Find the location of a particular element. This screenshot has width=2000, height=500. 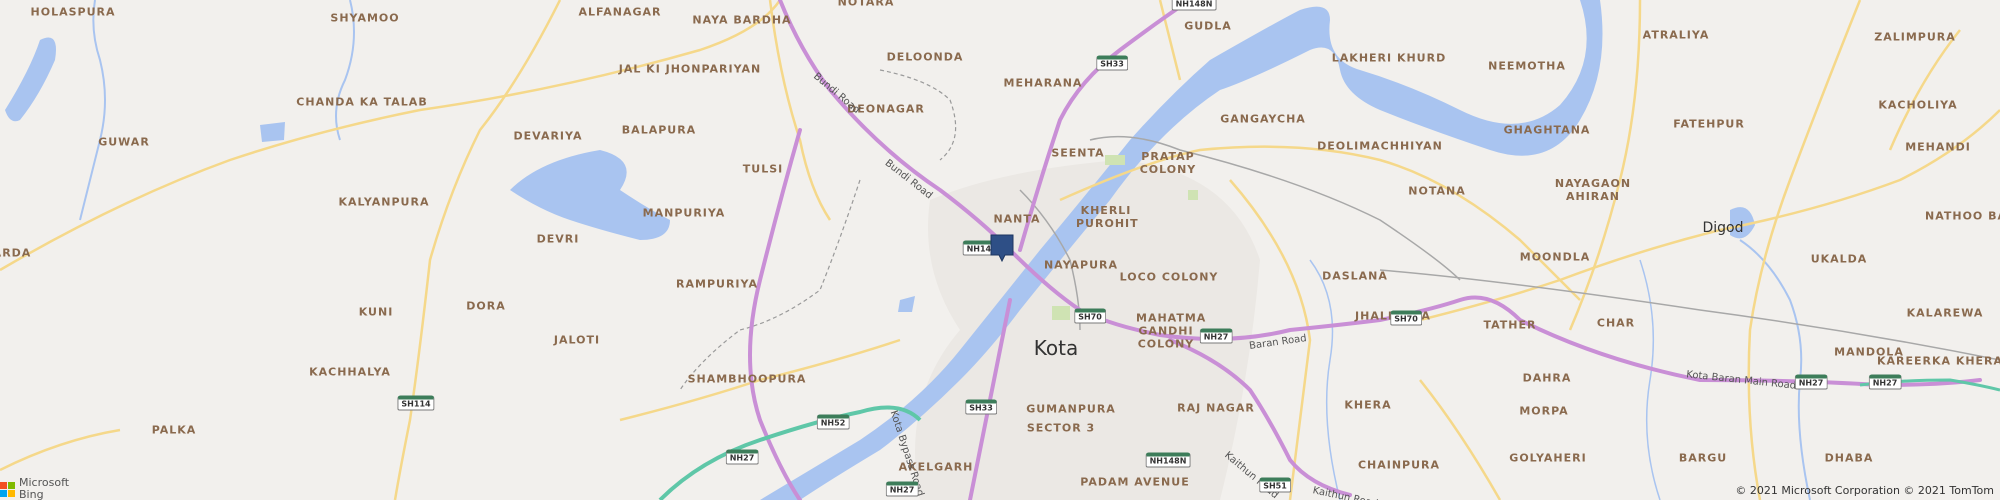

place-label: GANGAYCHA is located at coordinates (1263, 119).